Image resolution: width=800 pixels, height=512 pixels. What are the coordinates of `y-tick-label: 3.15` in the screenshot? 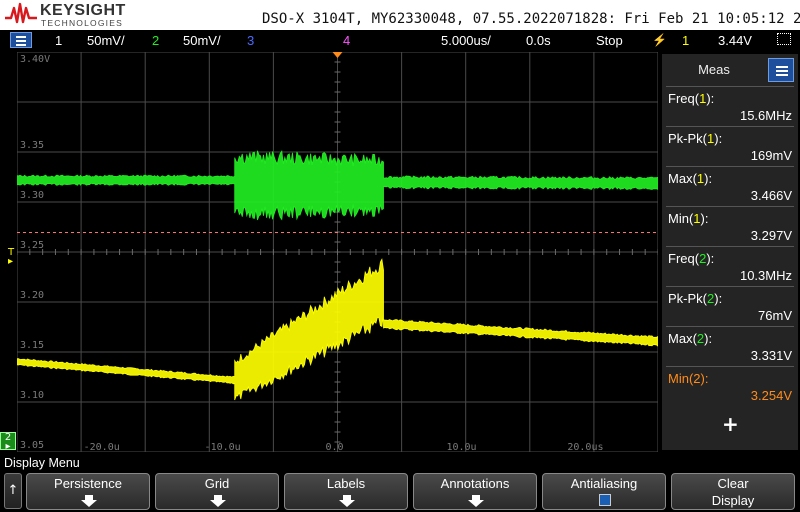 It's located at (32, 345).